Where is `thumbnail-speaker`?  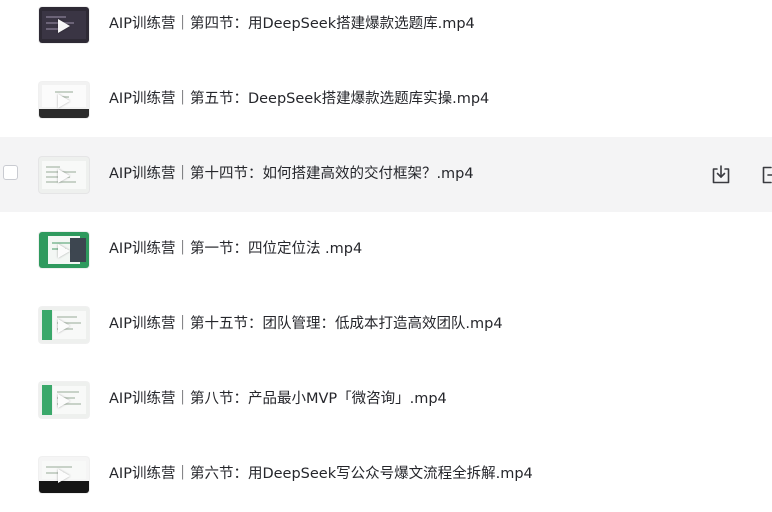
thumbnail-speaker is located at coordinates (78, 250).